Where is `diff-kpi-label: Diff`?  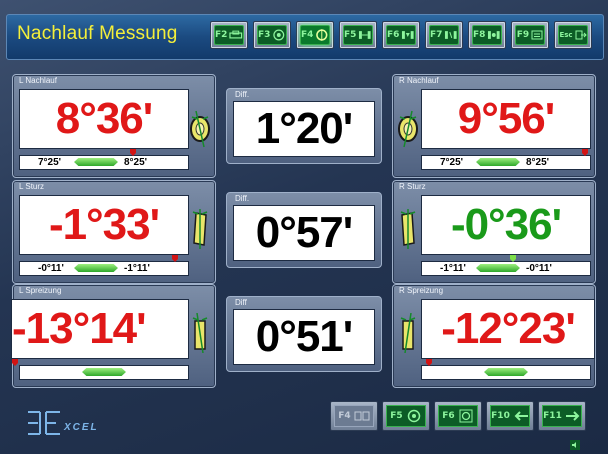 diff-kpi-label: Diff is located at coordinates (241, 302).